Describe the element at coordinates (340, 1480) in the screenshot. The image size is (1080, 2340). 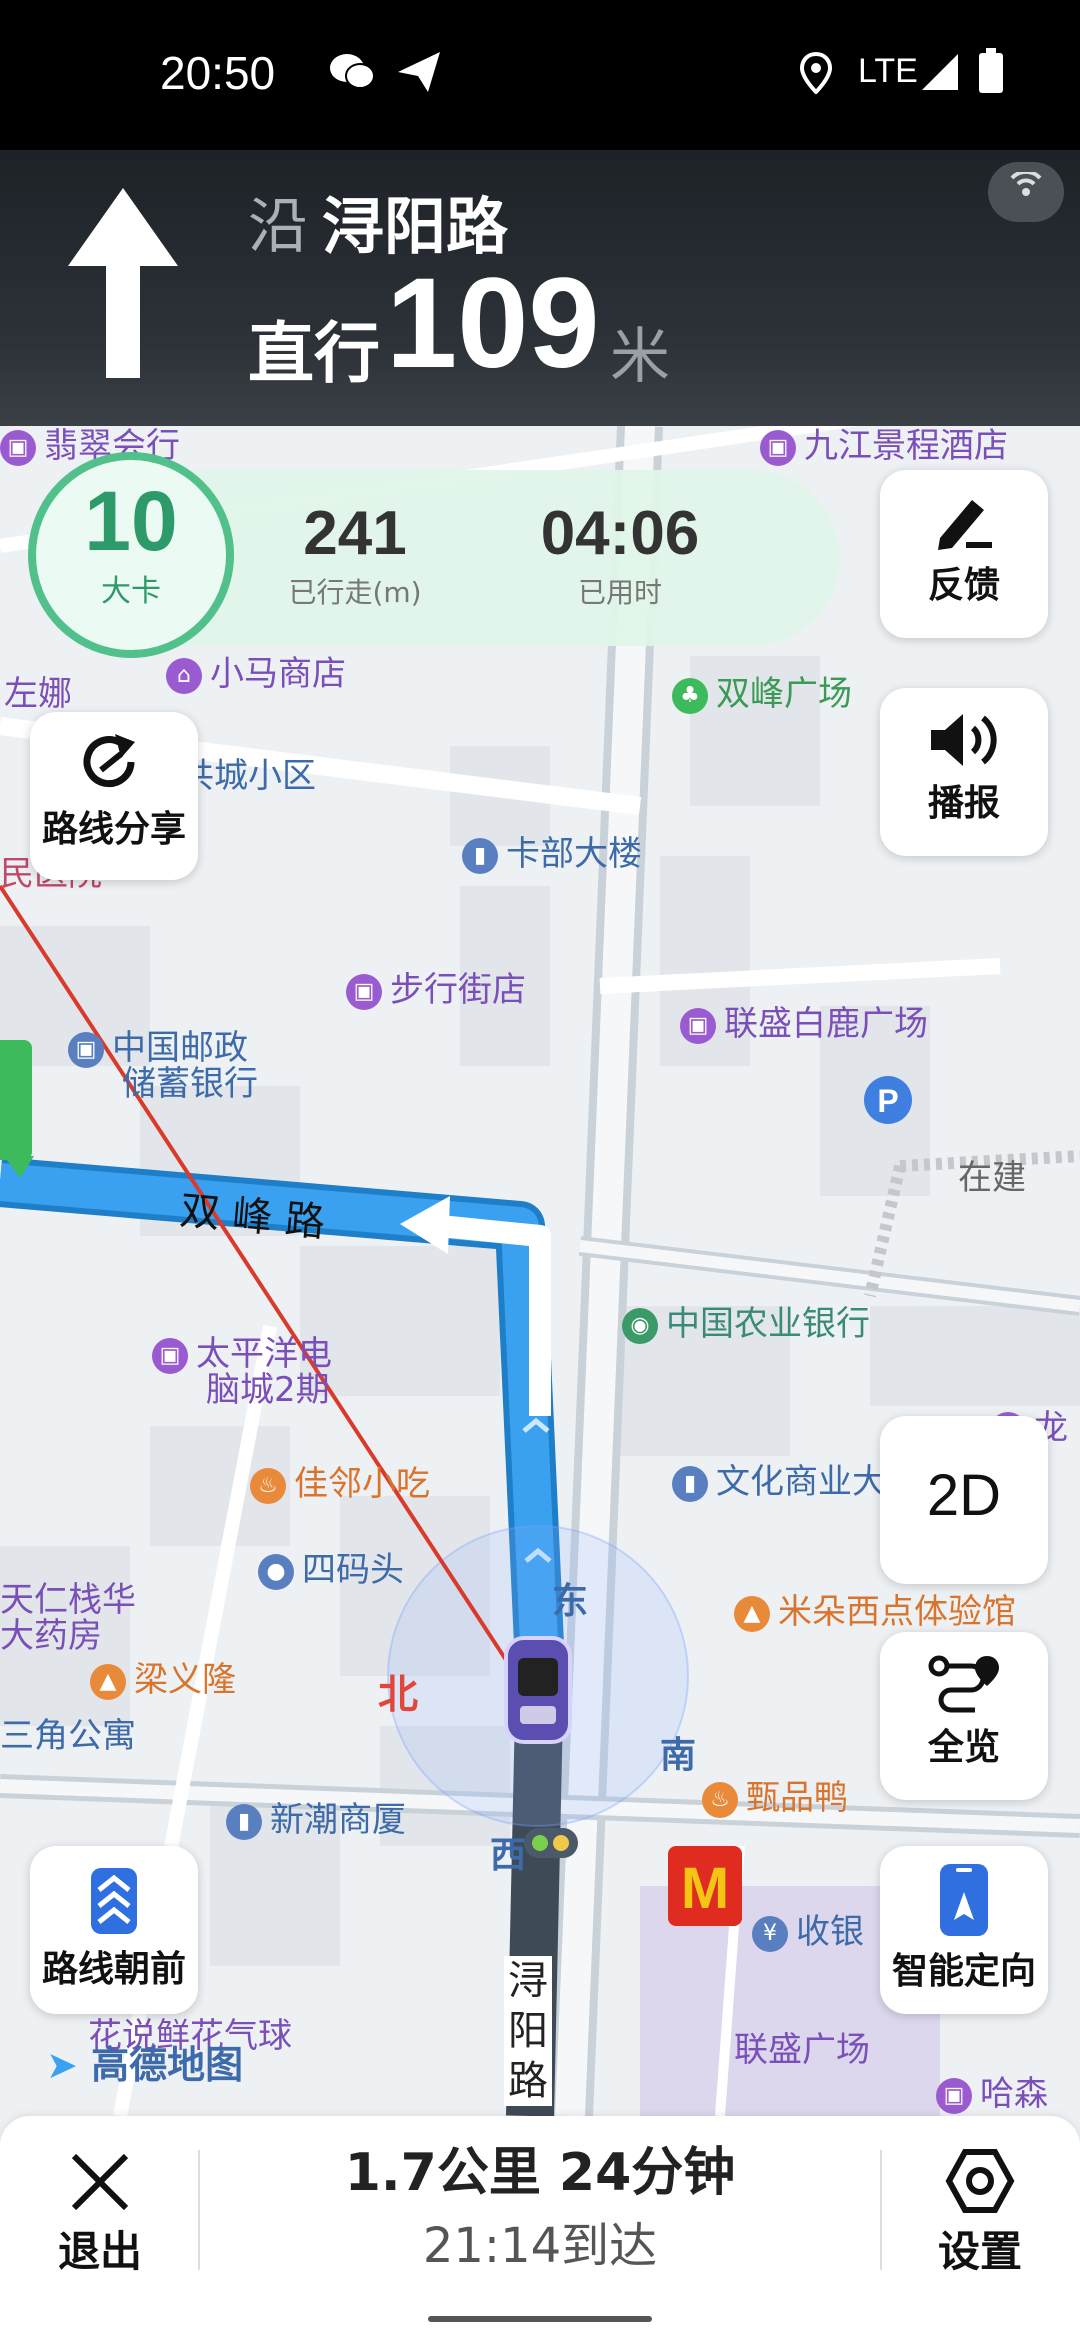
I see `poi-label: ♨ 佳邻小吃` at that location.